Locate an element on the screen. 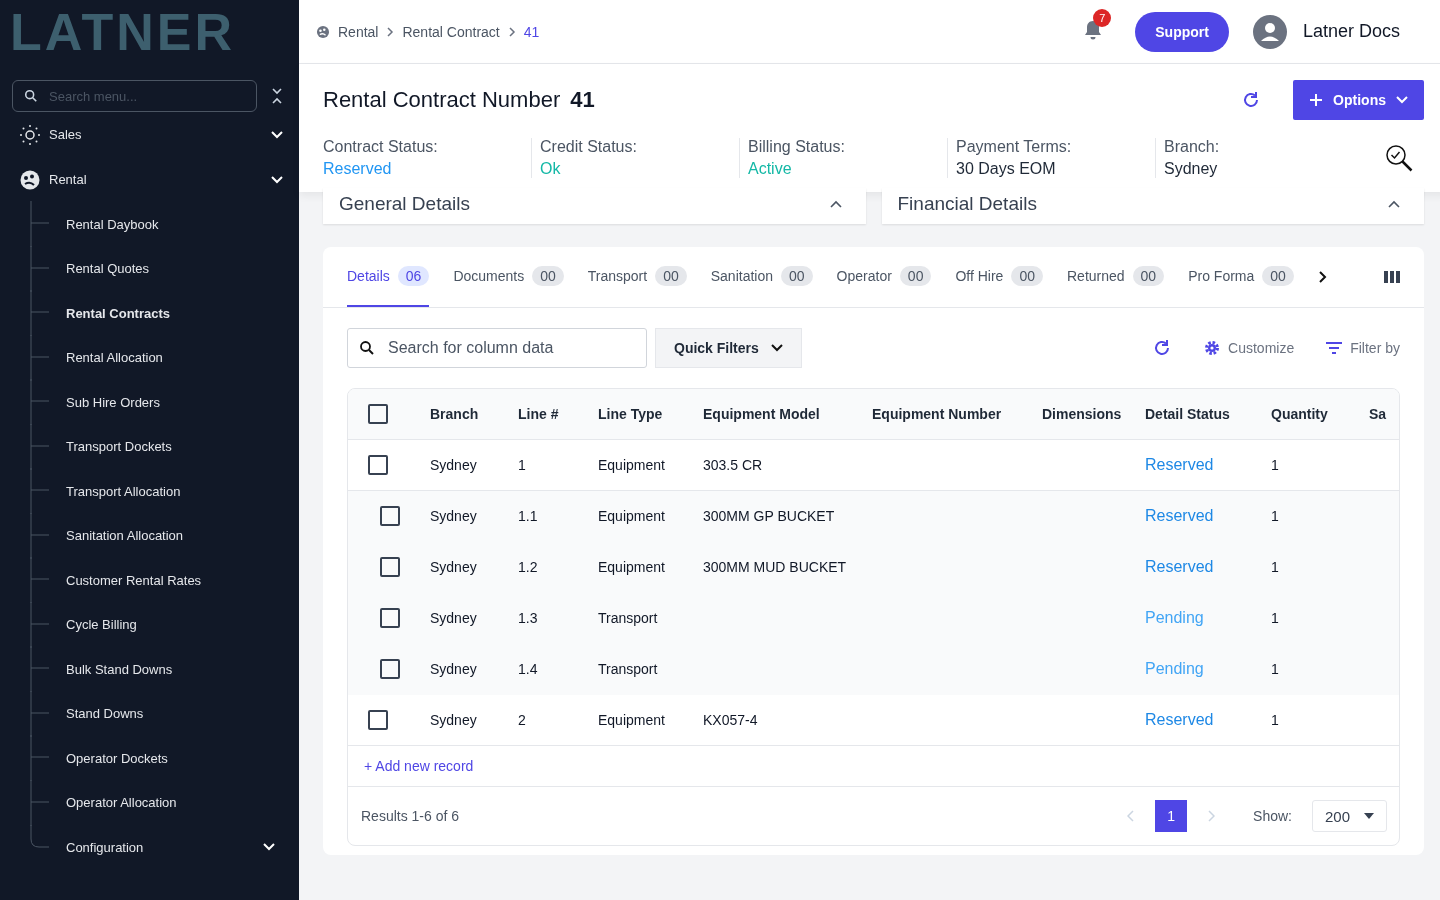 This screenshot has height=900, width=1440. tab: Pro Forma 00 is located at coordinates (1241, 277).